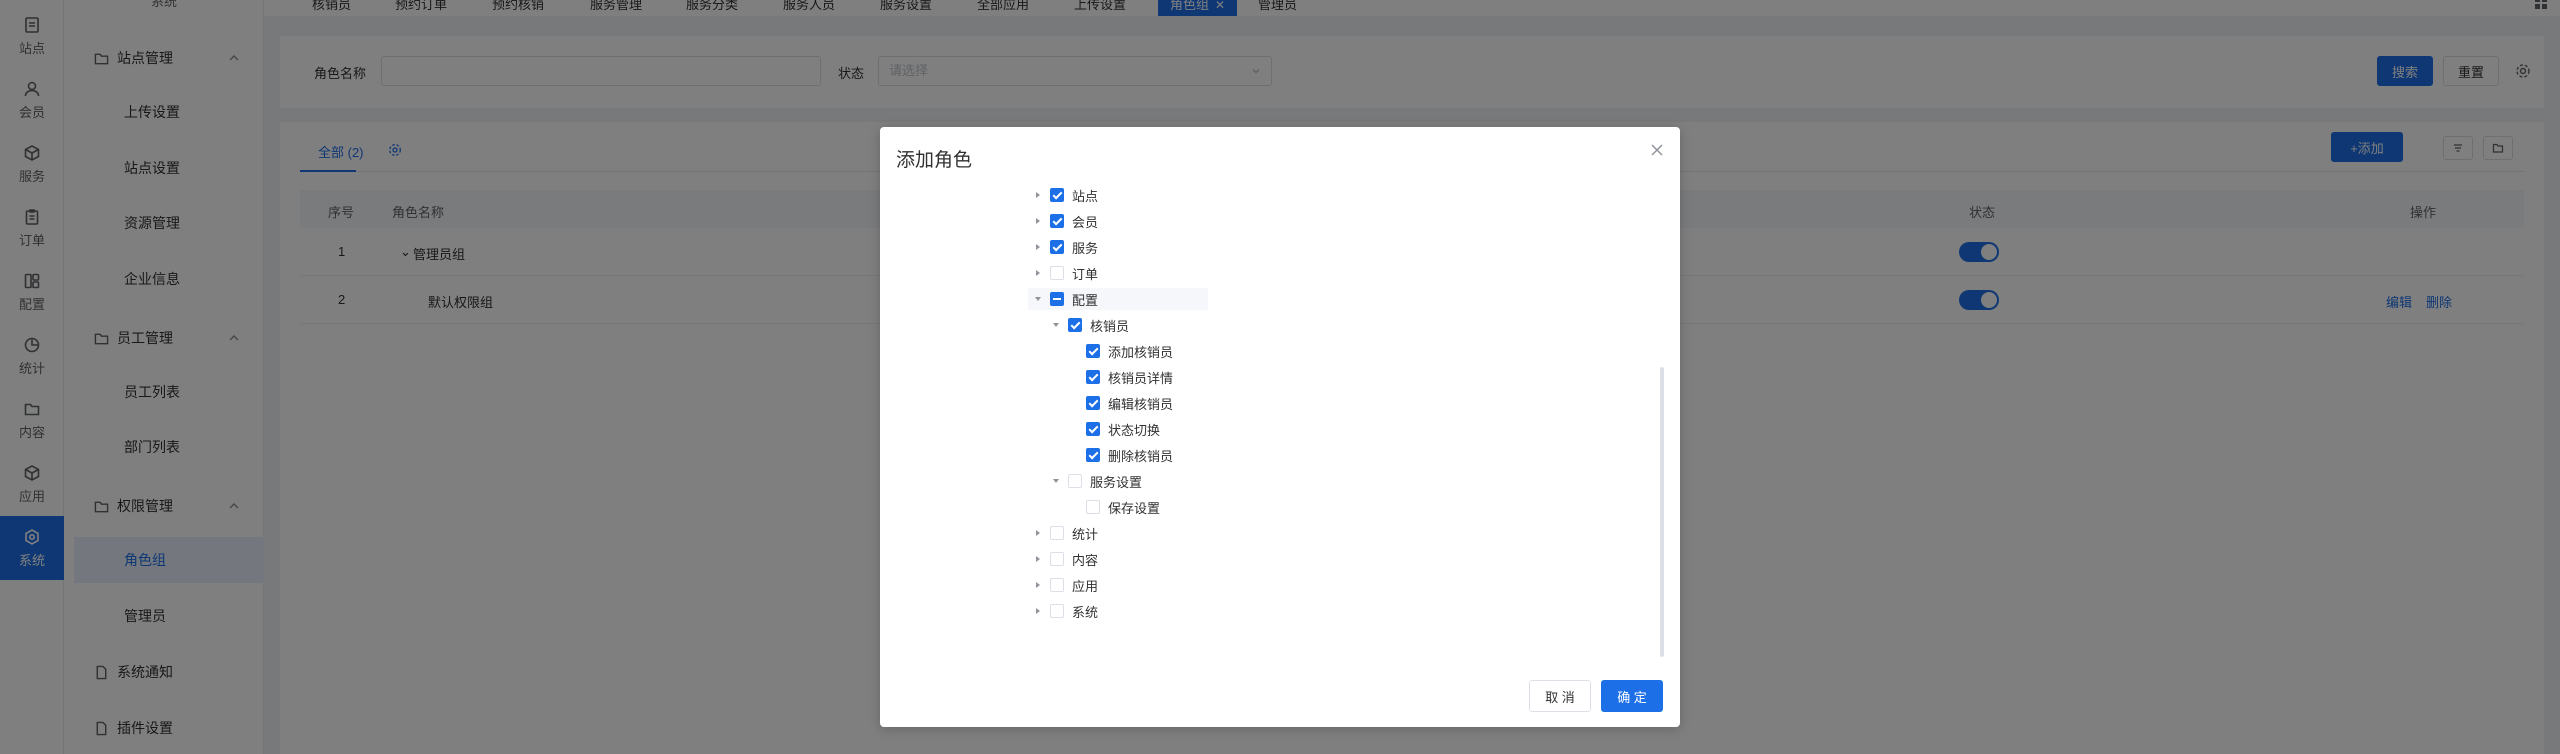  What do you see at coordinates (1085, 300) in the screenshot?
I see `tree-node-label: 配置` at bounding box center [1085, 300].